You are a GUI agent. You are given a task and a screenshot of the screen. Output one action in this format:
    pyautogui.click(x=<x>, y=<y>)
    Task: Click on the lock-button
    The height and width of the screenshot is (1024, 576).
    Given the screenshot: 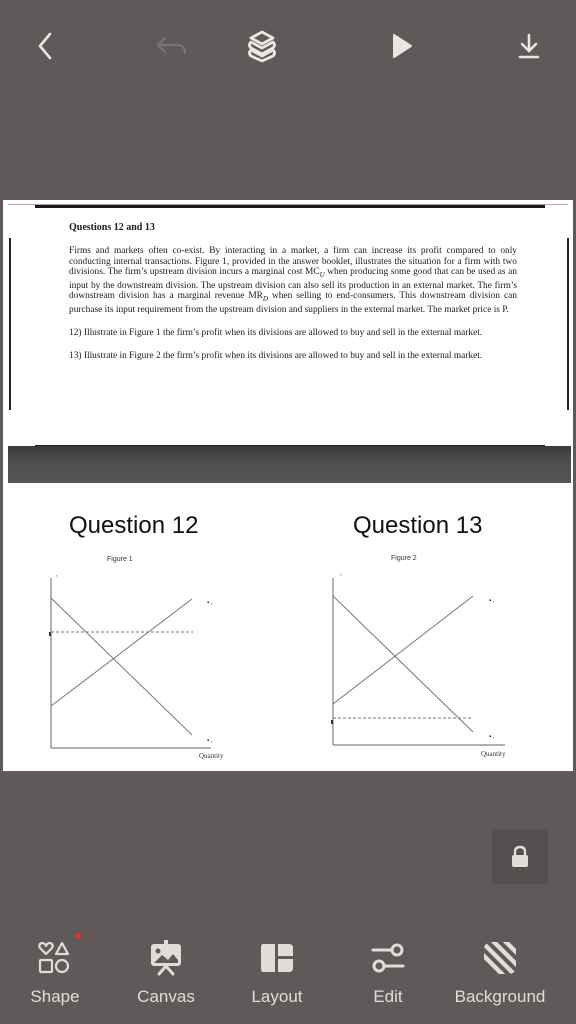 What is the action you would take?
    pyautogui.click(x=520, y=856)
    